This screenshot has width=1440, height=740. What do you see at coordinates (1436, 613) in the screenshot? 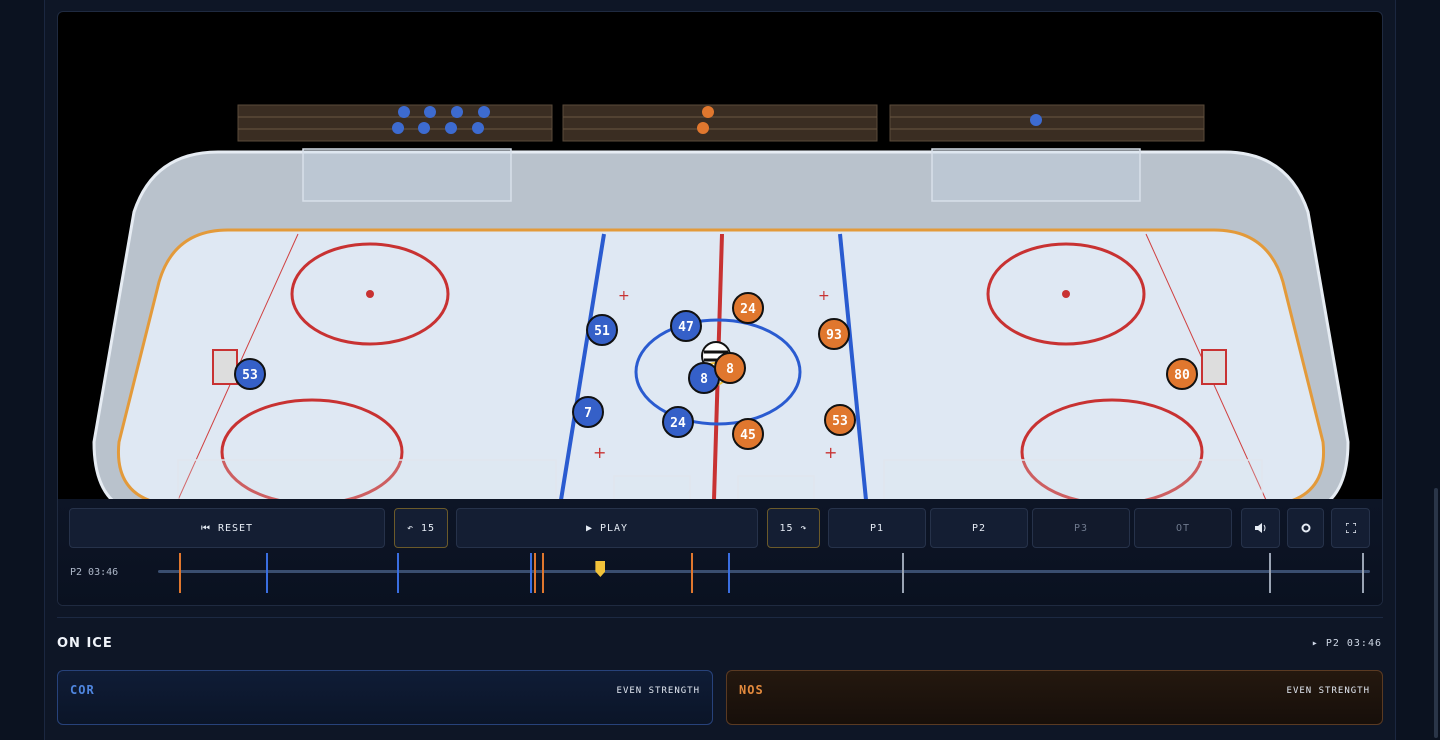
I see `page-scrollbar` at bounding box center [1436, 613].